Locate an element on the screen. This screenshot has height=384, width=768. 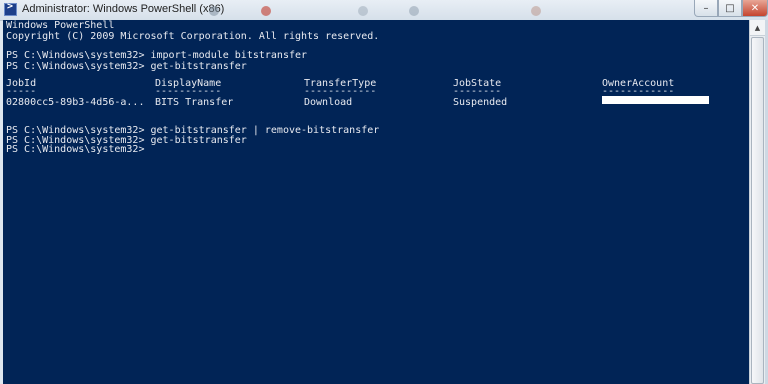
minimize-button: – is located at coordinates (706, 8).